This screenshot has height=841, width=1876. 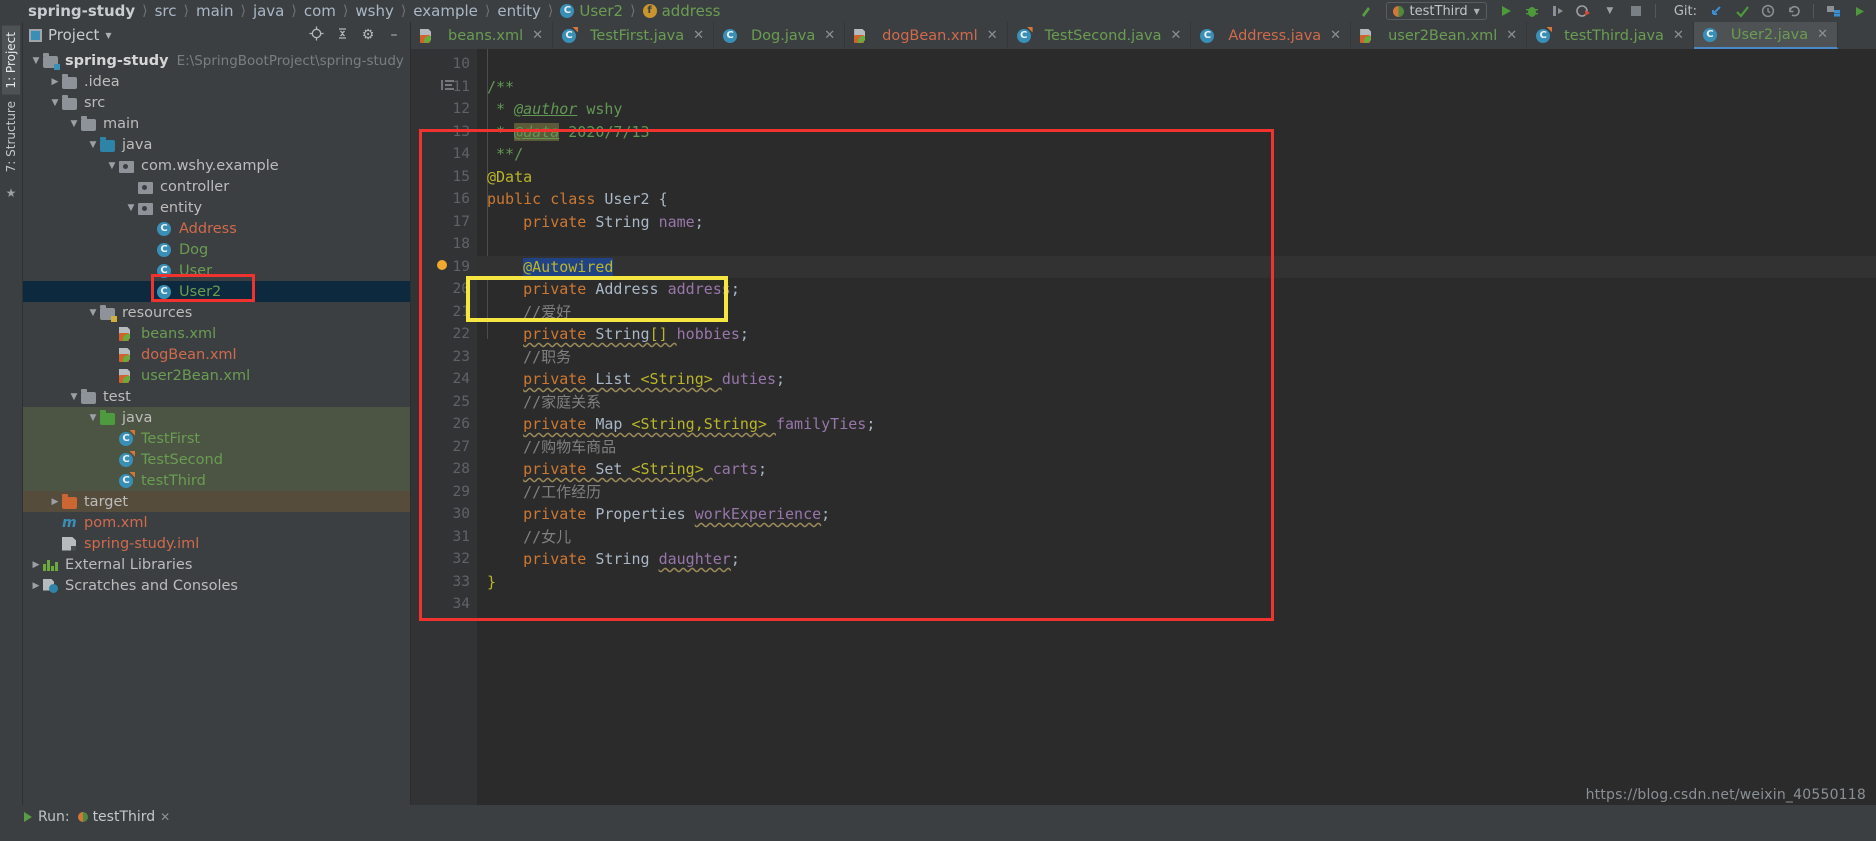 I want to click on project-panel-title: Project, so click(x=73, y=35).